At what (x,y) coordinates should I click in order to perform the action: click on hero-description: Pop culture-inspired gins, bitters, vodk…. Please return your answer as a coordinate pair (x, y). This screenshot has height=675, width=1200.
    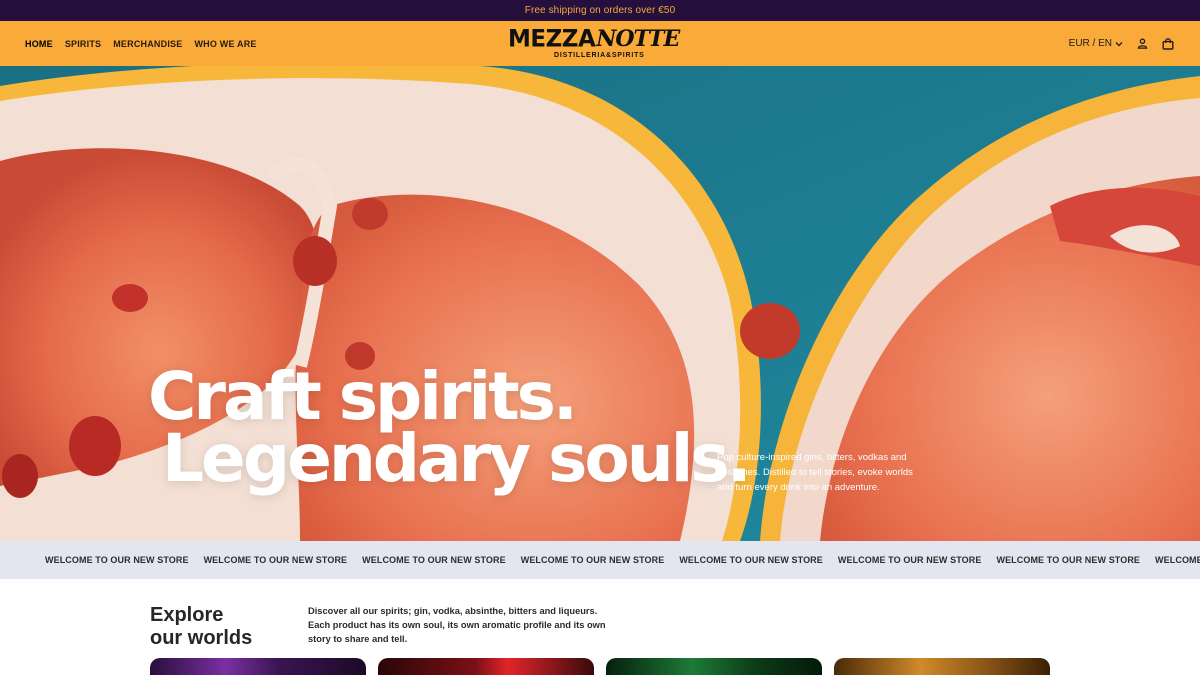
    Looking at the image, I should click on (815, 472).